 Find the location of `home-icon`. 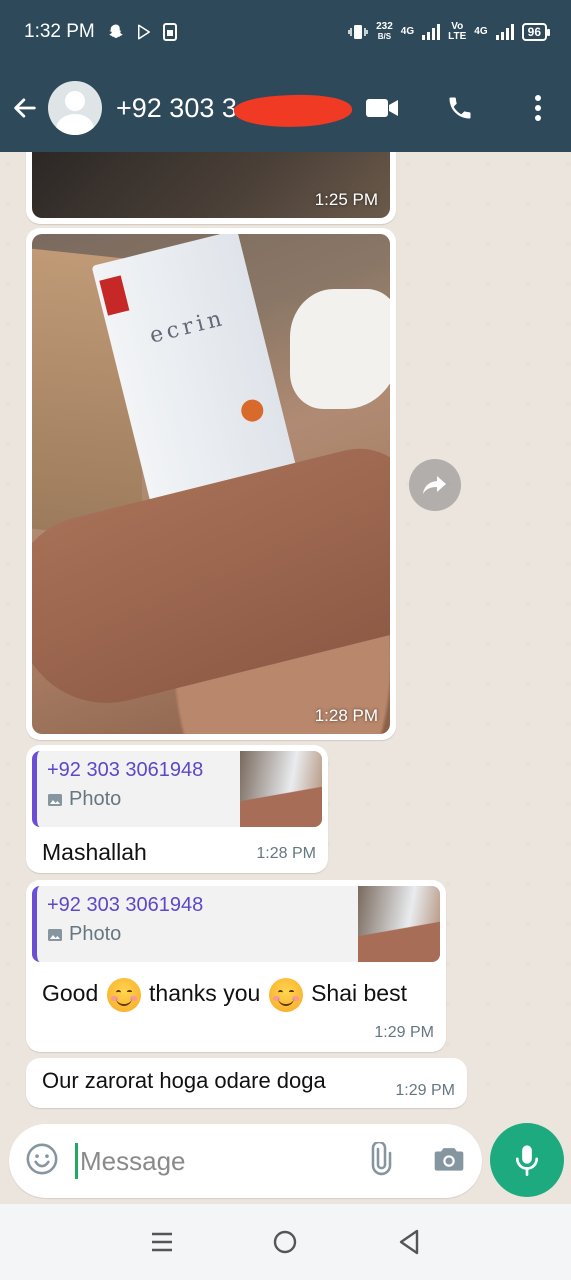

home-icon is located at coordinates (285, 1242).